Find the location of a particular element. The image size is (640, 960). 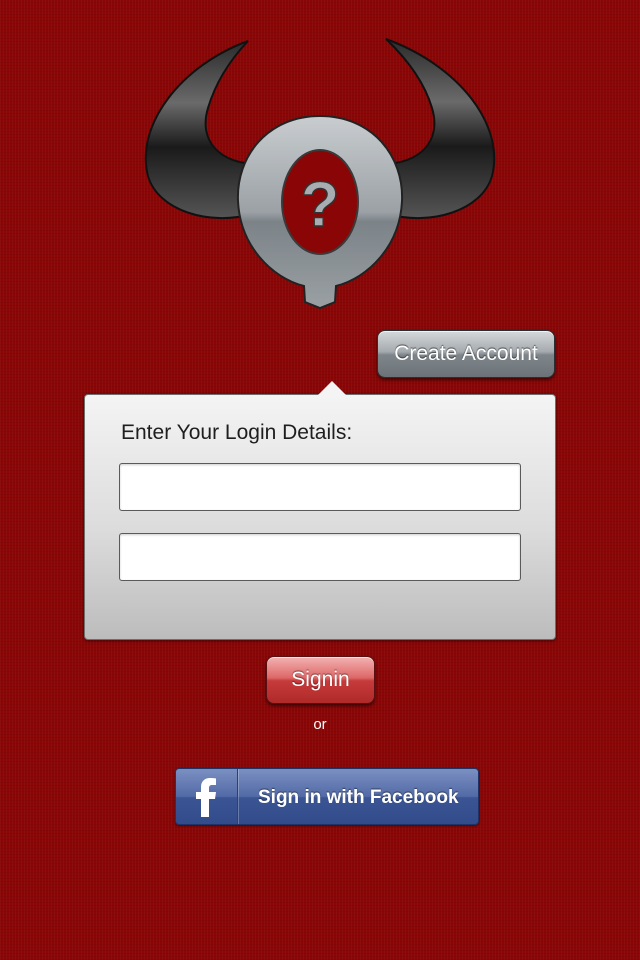

password-field is located at coordinates (320, 557).